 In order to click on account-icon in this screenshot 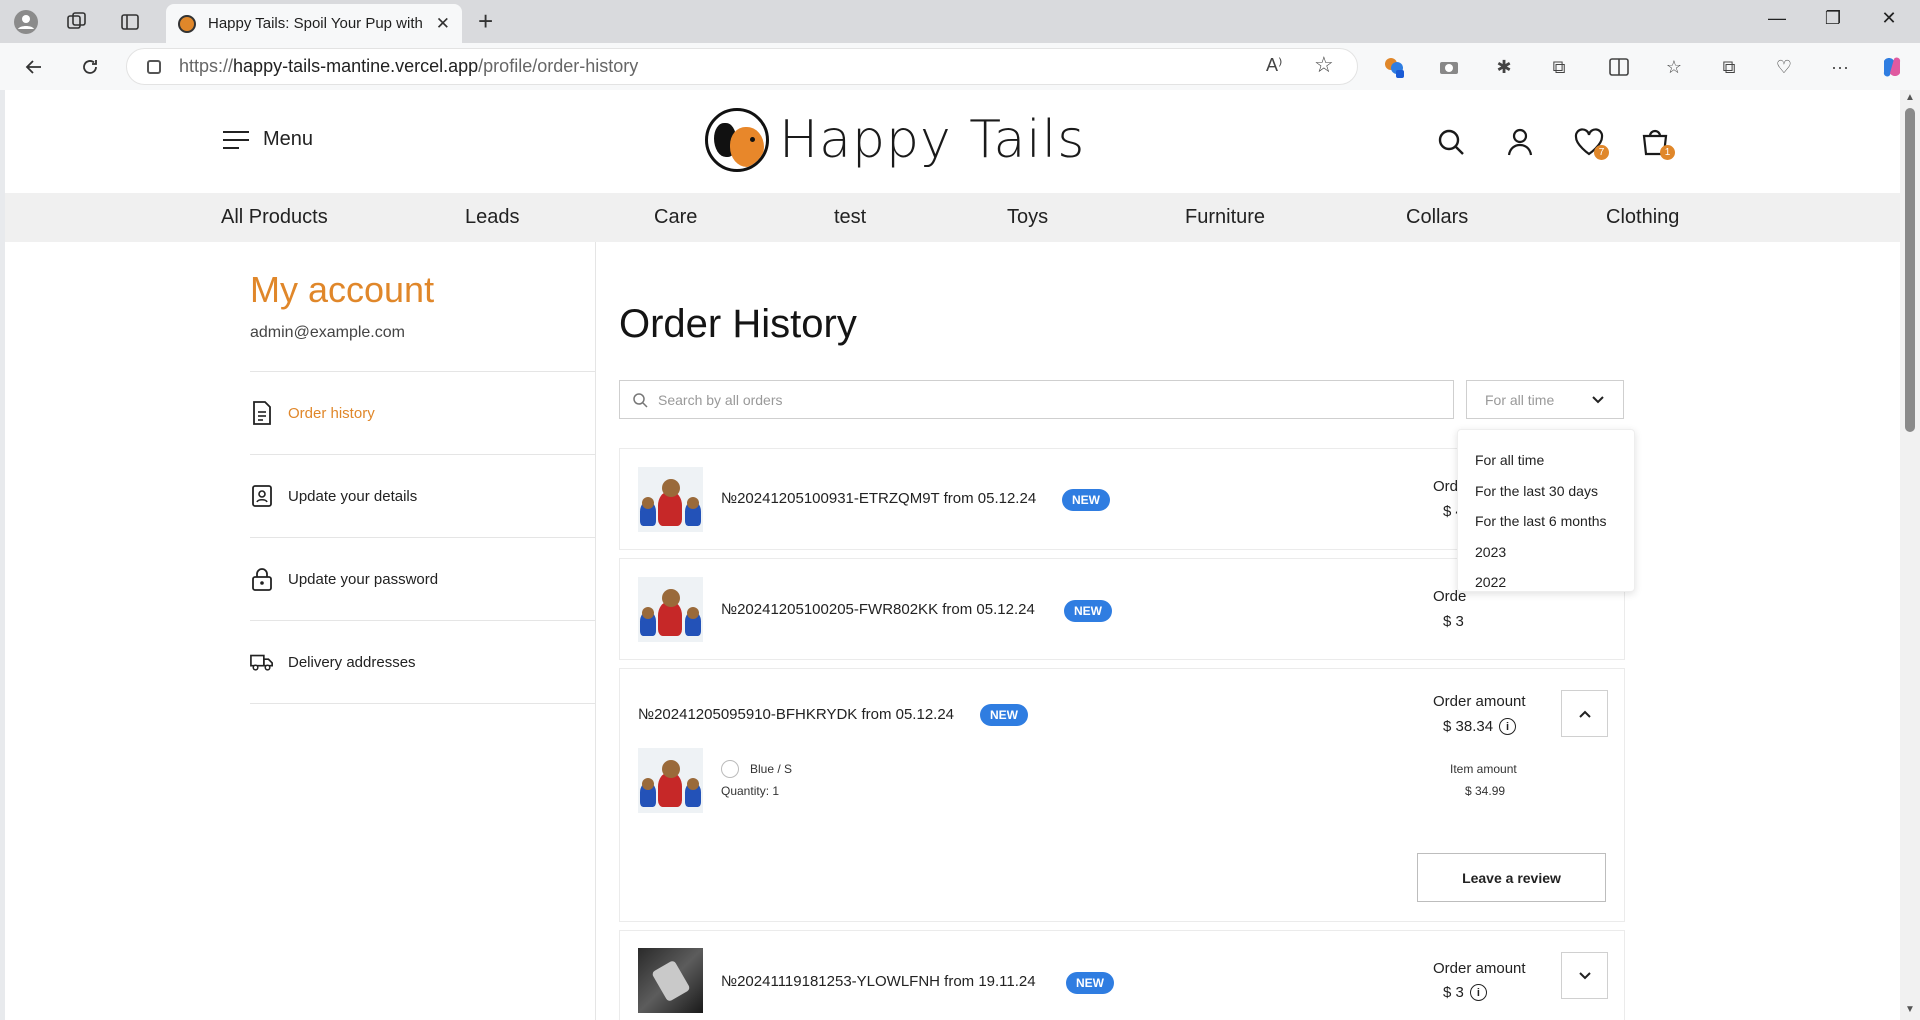, I will do `click(1520, 142)`.